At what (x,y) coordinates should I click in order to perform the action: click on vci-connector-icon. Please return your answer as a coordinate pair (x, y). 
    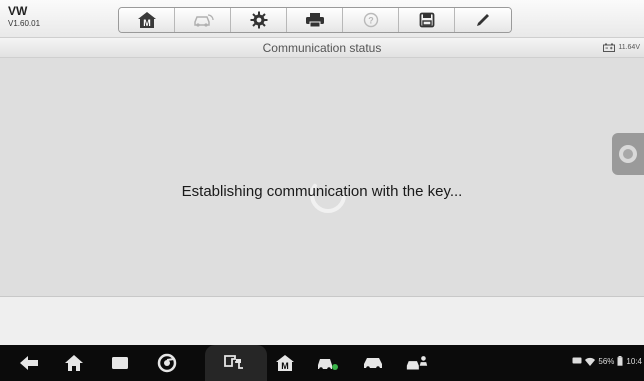
    Looking at the image, I should click on (233, 362).